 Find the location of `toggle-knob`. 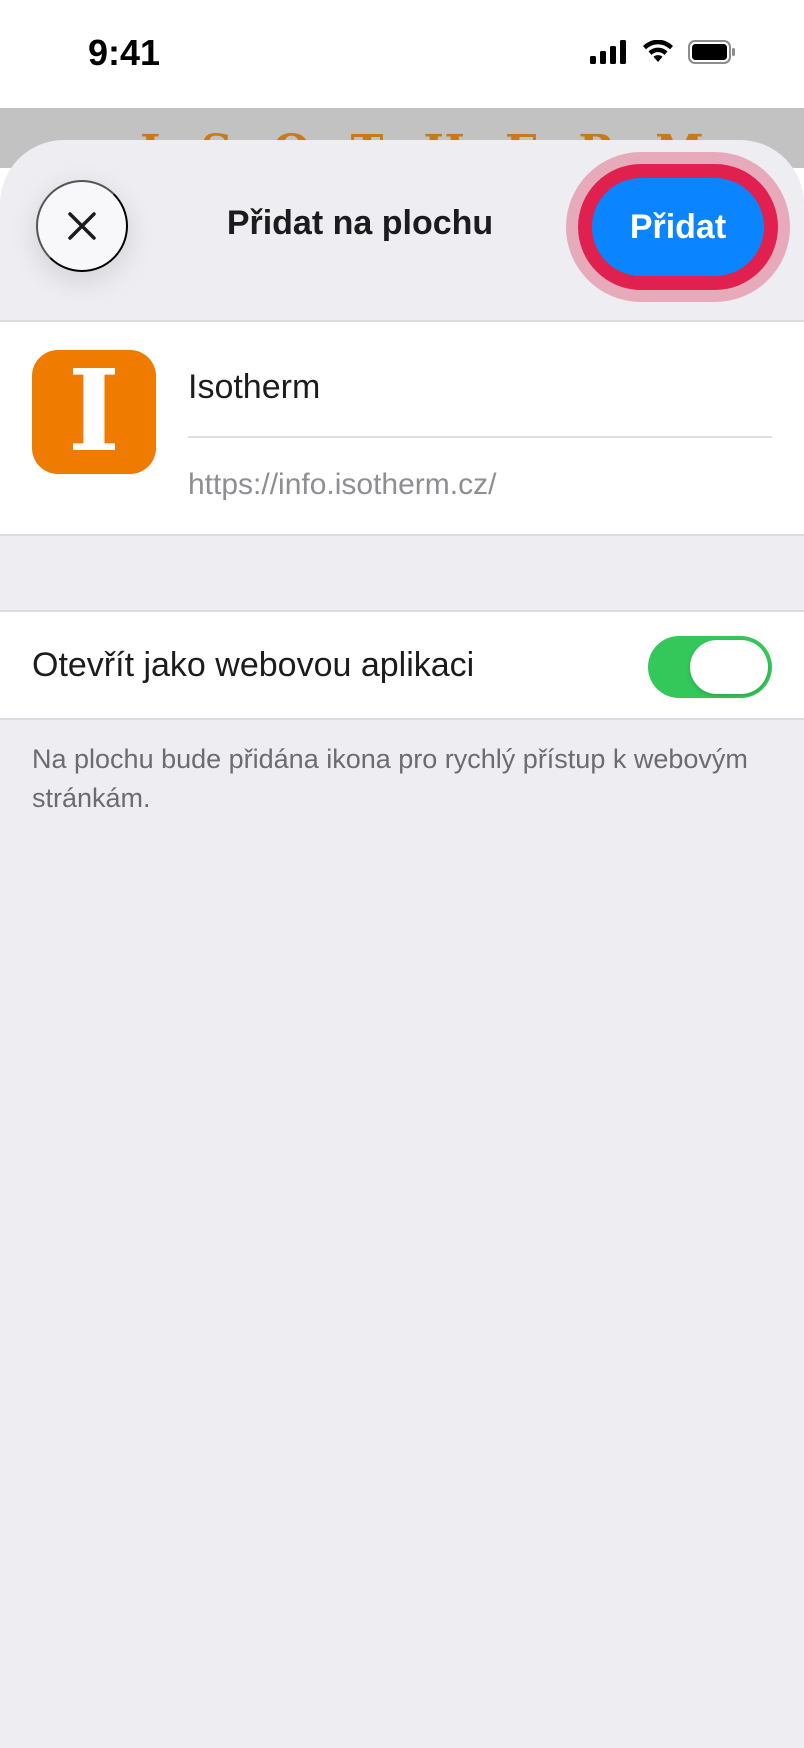

toggle-knob is located at coordinates (729, 667).